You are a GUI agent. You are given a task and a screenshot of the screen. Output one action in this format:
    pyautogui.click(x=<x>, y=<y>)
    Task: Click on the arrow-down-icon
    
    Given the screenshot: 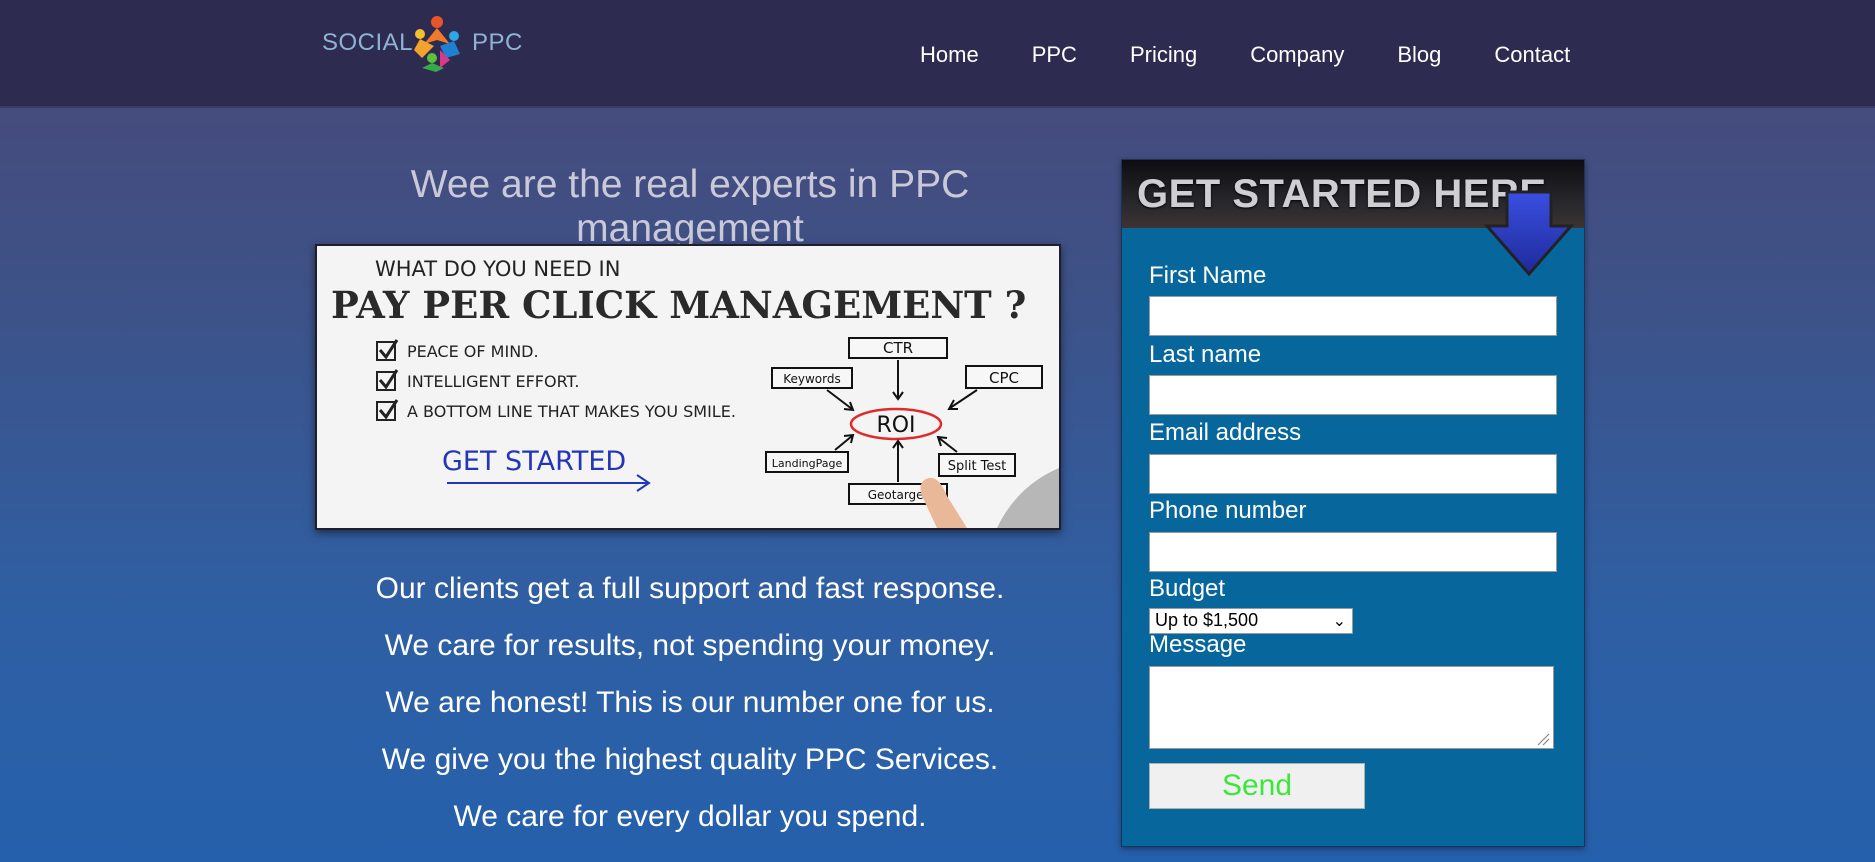 What is the action you would take?
    pyautogui.click(x=1529, y=233)
    